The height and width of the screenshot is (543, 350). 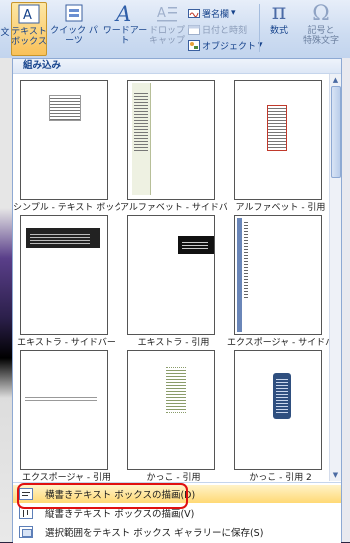 I want to click on thumbnail-bracket-quote, so click(x=171, y=410).